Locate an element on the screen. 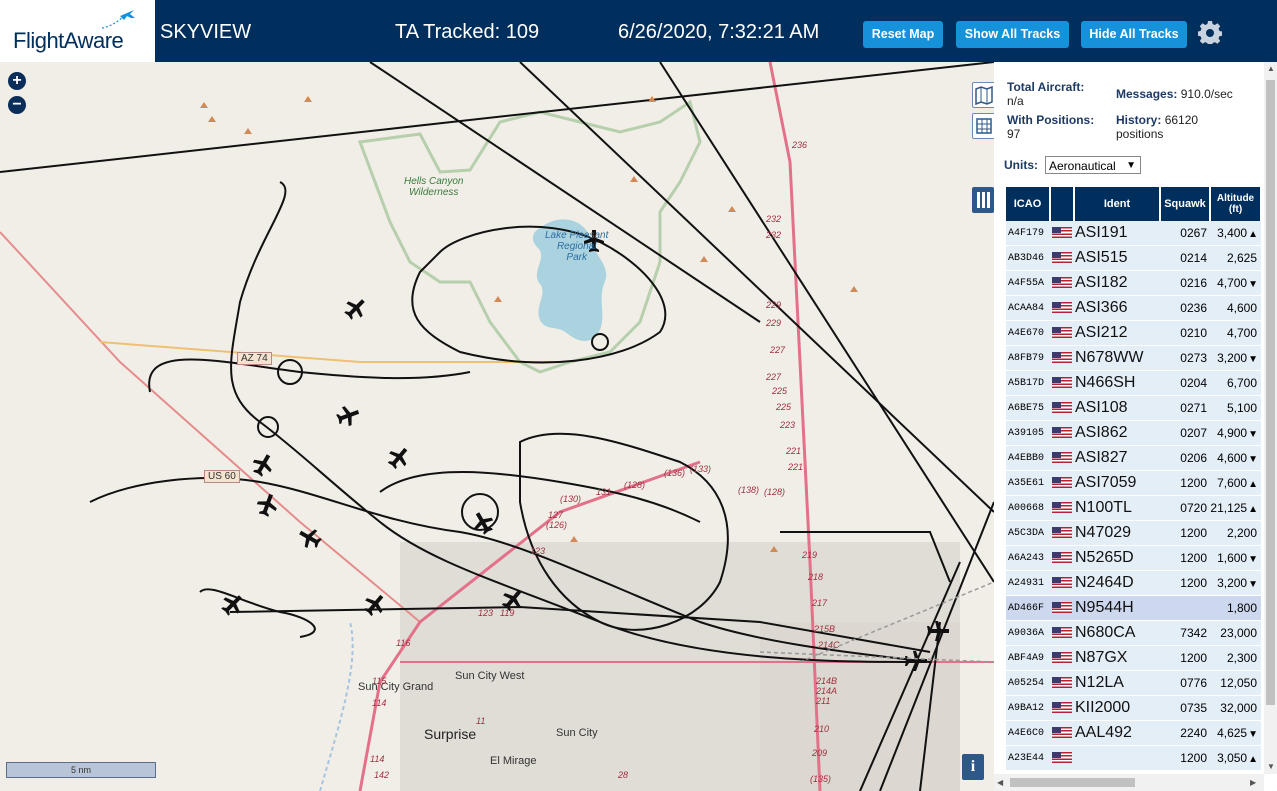  scroll-right-icon: ▶ is located at coordinates (1253, 782).